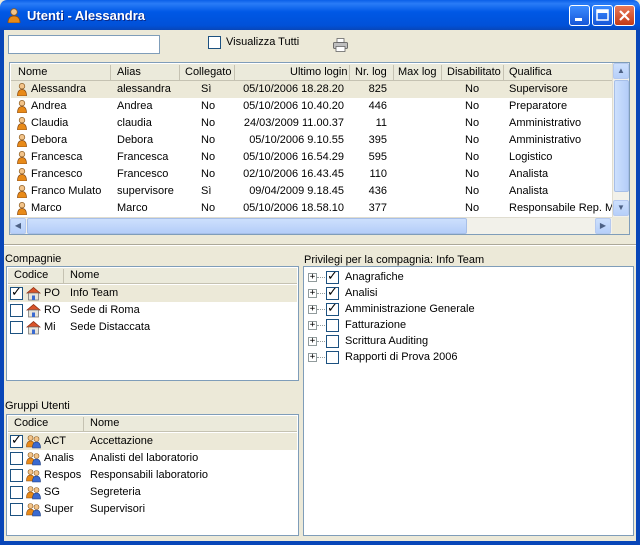  Describe the element at coordinates (52, 310) in the screenshot. I see `cell-codice: RO` at that location.